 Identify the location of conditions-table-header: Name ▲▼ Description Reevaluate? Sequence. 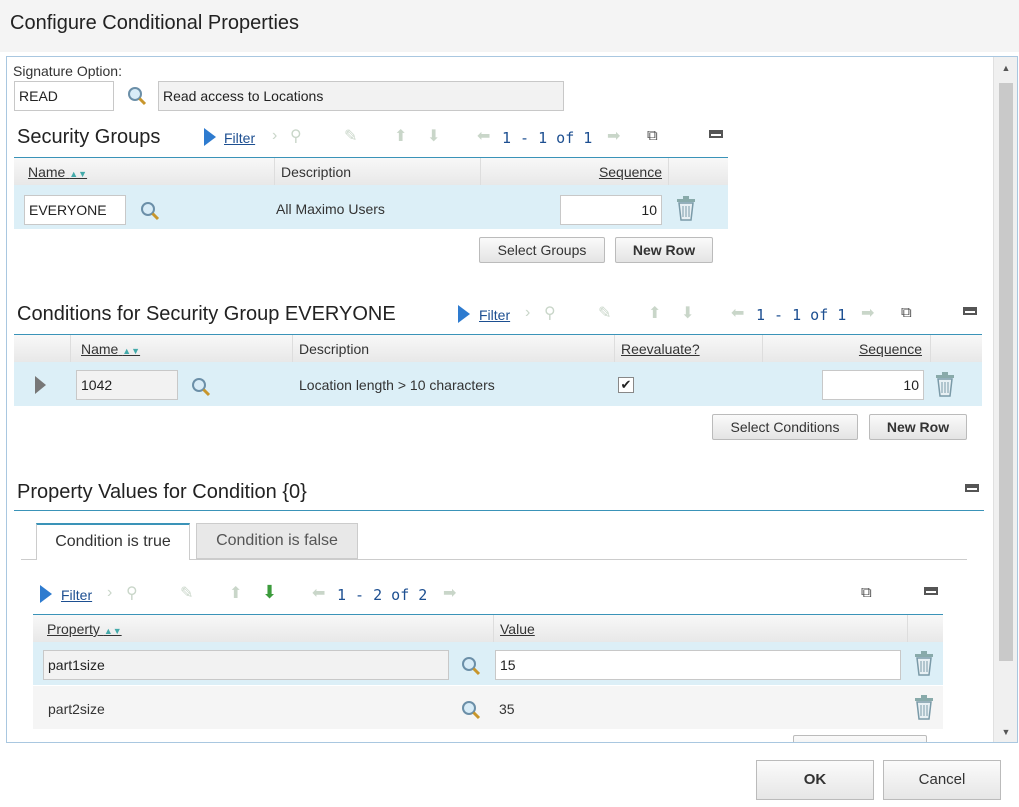
(498, 348).